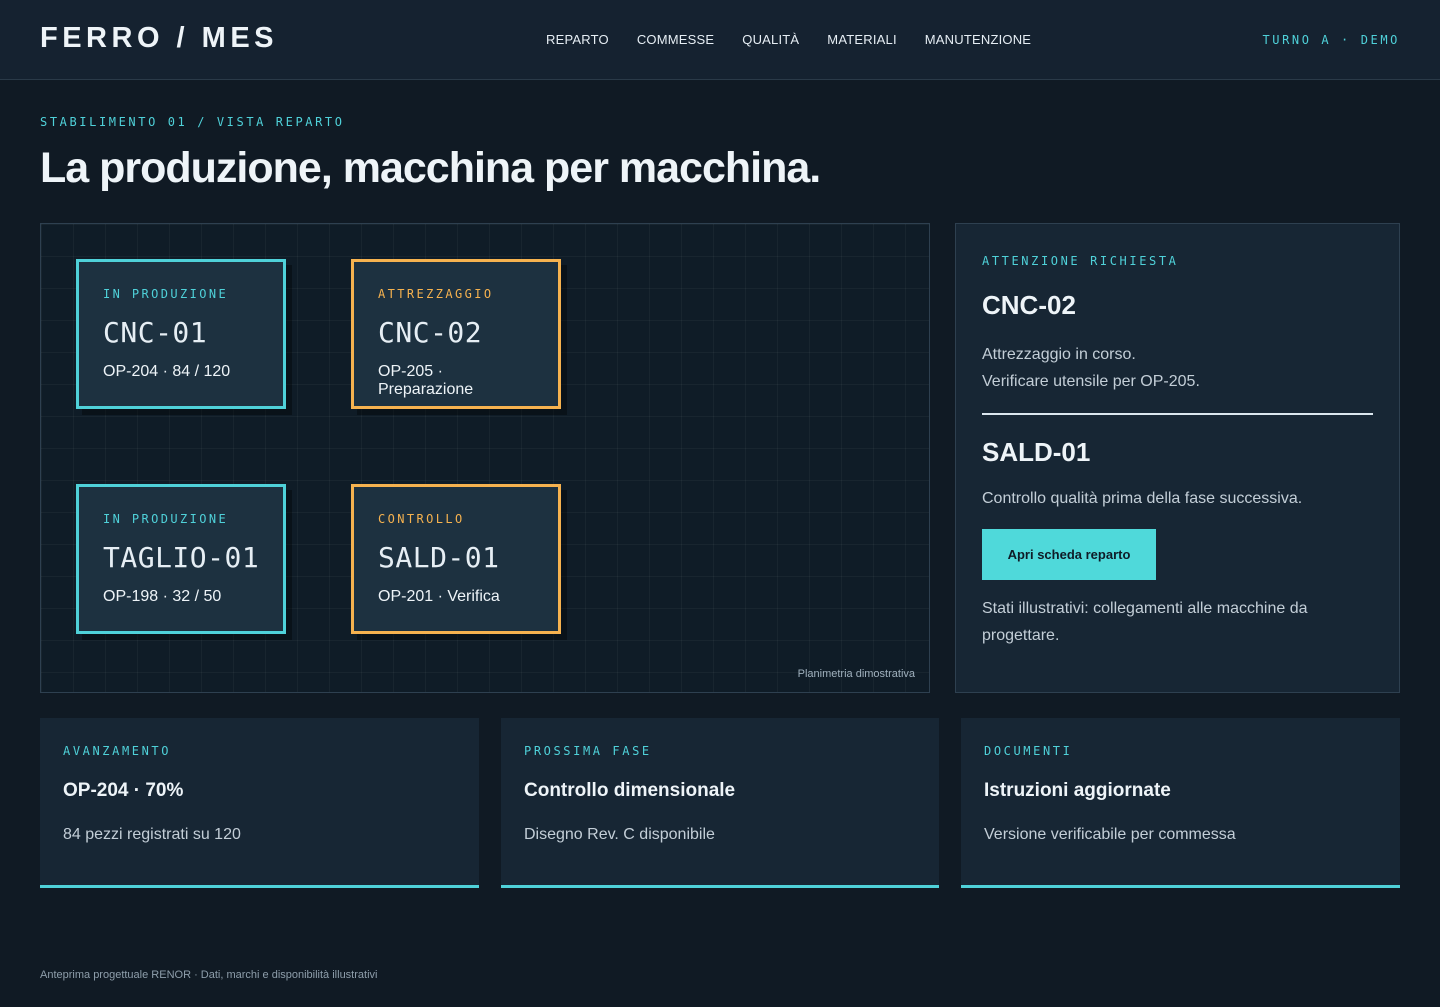  What do you see at coordinates (577, 39) in the screenshot?
I see `nav-item-reparto: REPARTO` at bounding box center [577, 39].